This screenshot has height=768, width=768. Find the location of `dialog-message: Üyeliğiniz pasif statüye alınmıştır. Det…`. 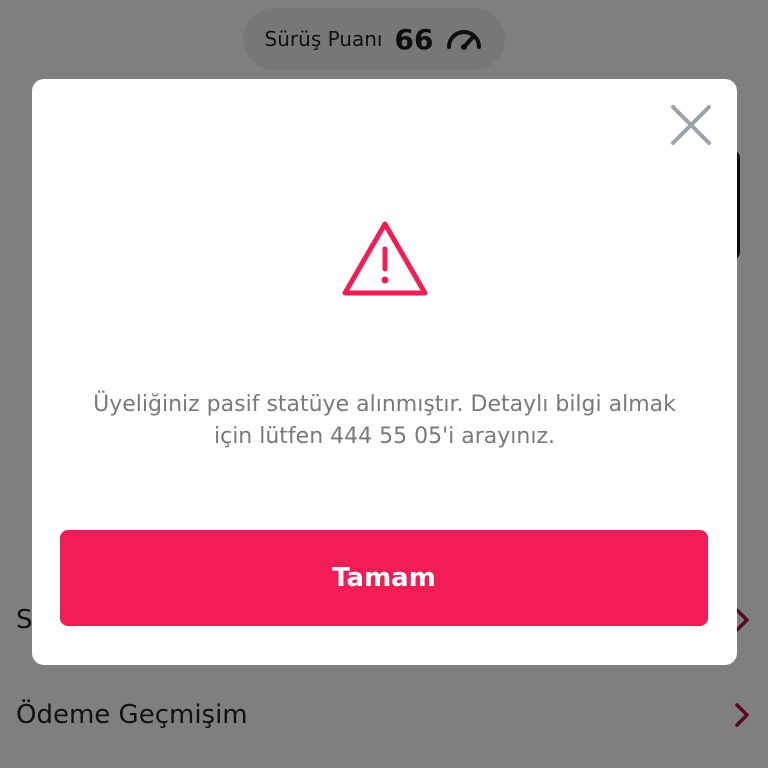

dialog-message: Üyeliğiniz pasif statüye alınmıştır. Det… is located at coordinates (384, 420).